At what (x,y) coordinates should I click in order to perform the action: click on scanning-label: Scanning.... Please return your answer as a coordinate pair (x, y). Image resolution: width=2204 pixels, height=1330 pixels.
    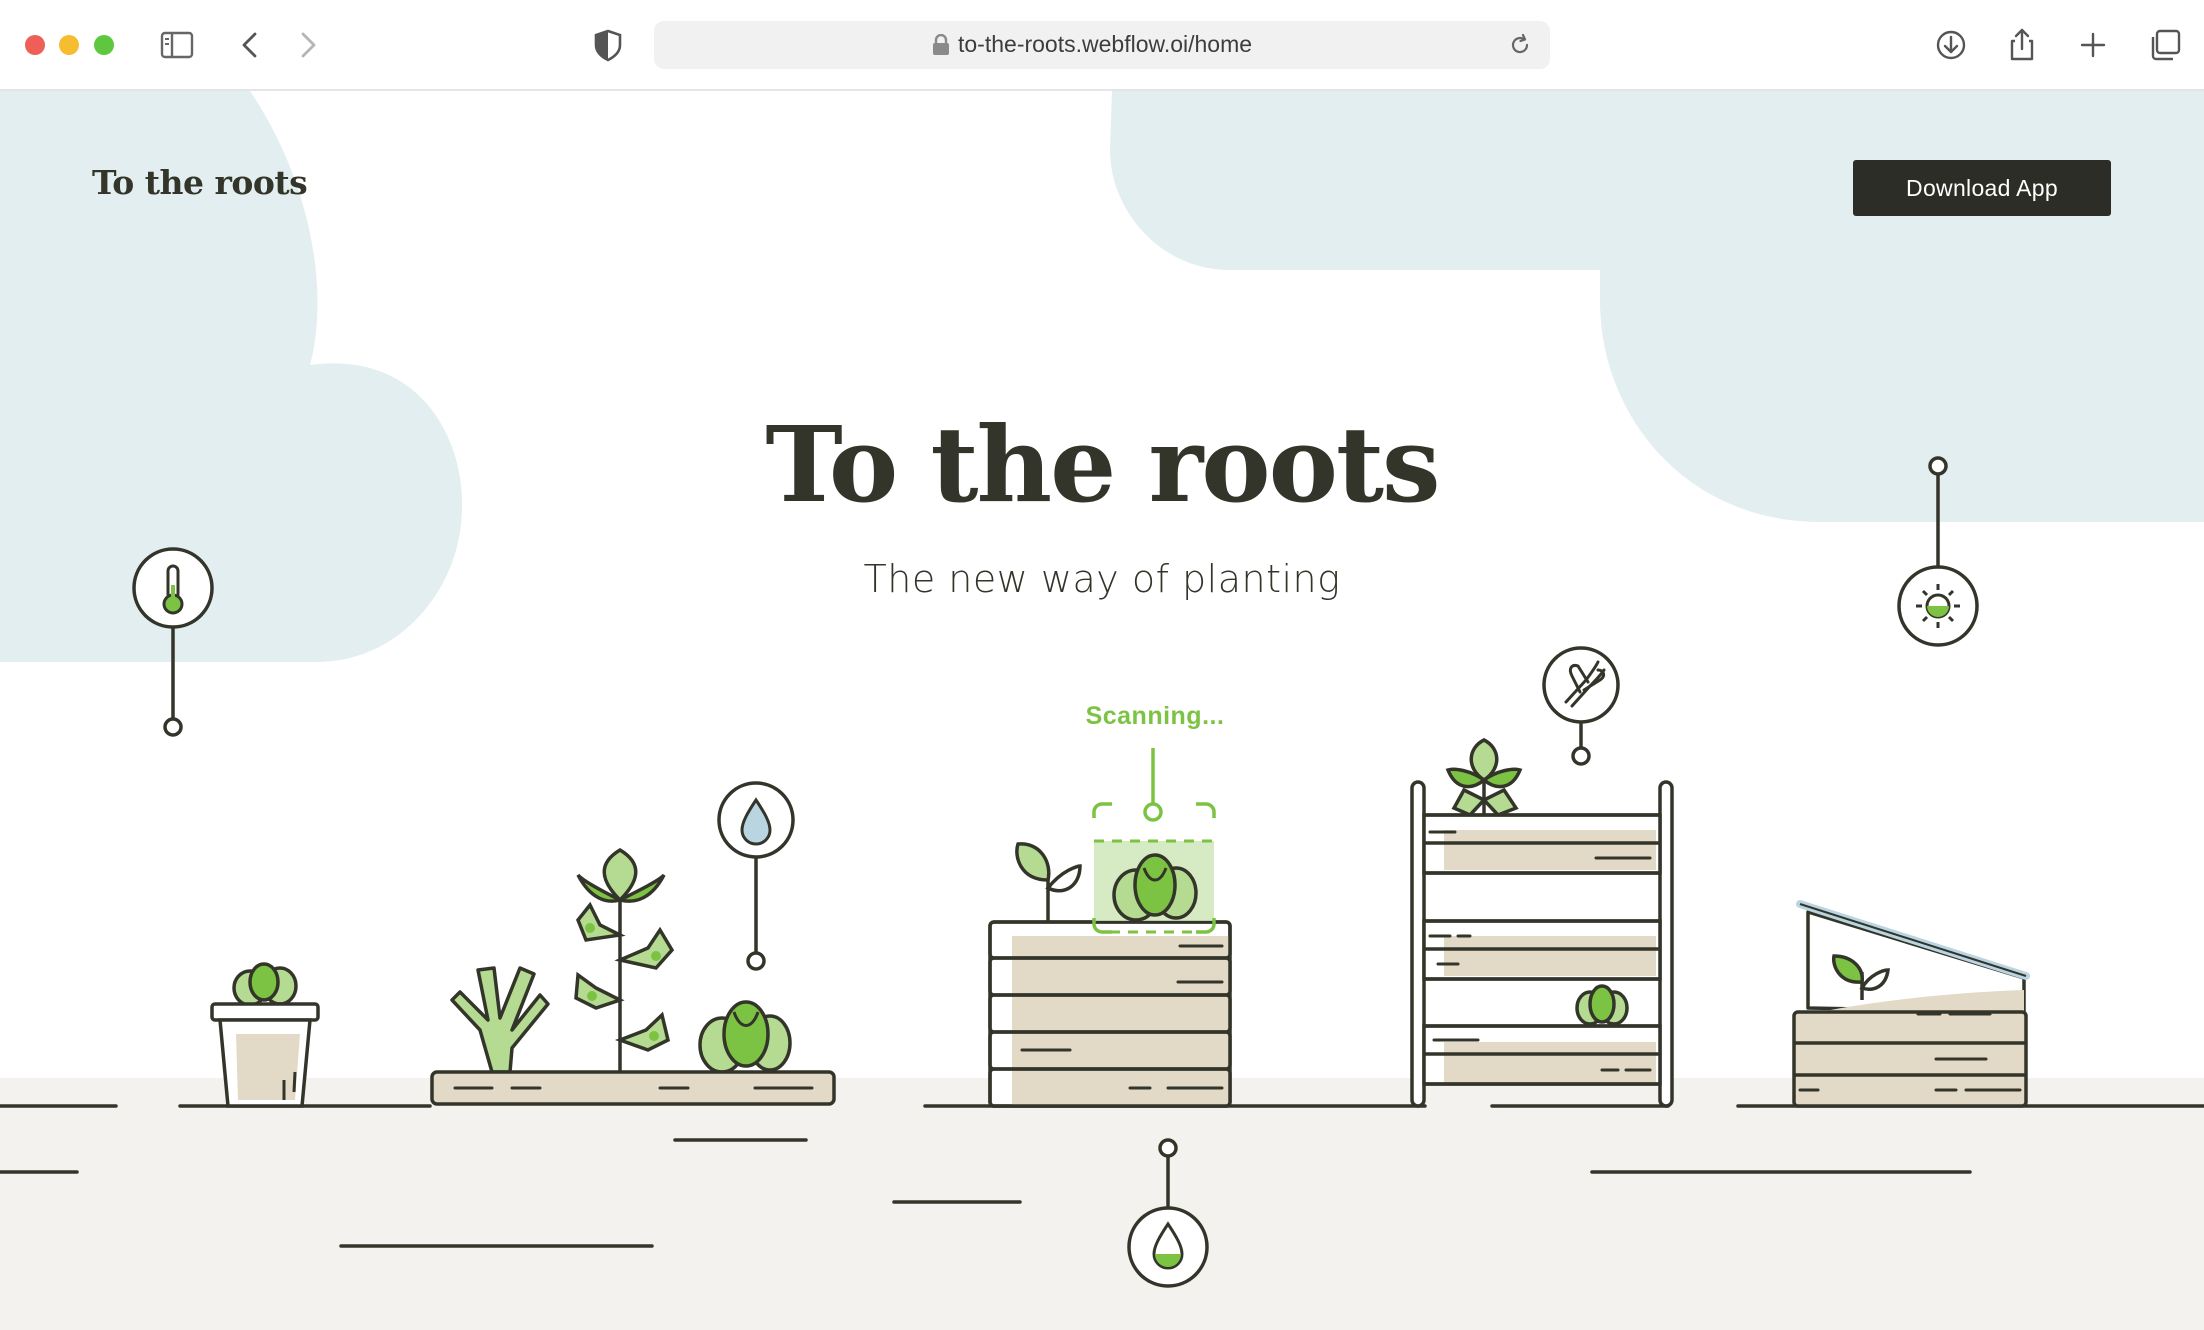
    Looking at the image, I should click on (1155, 716).